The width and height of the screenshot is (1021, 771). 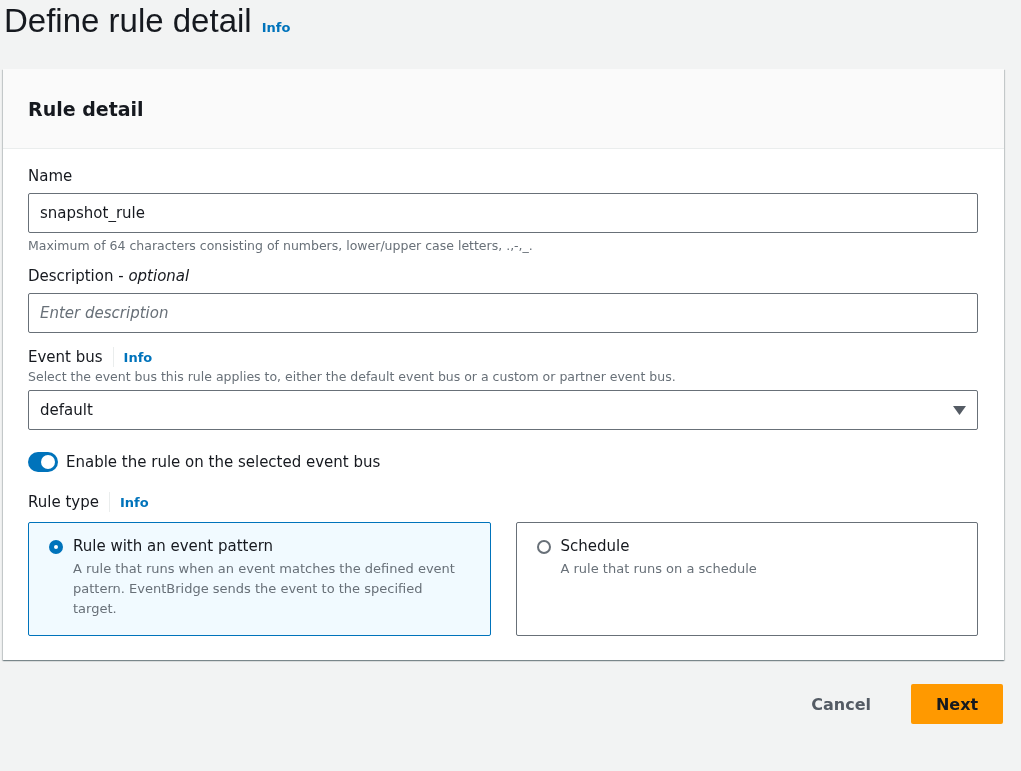 What do you see at coordinates (109, 276) in the screenshot?
I see `field-label: Description - optional` at bounding box center [109, 276].